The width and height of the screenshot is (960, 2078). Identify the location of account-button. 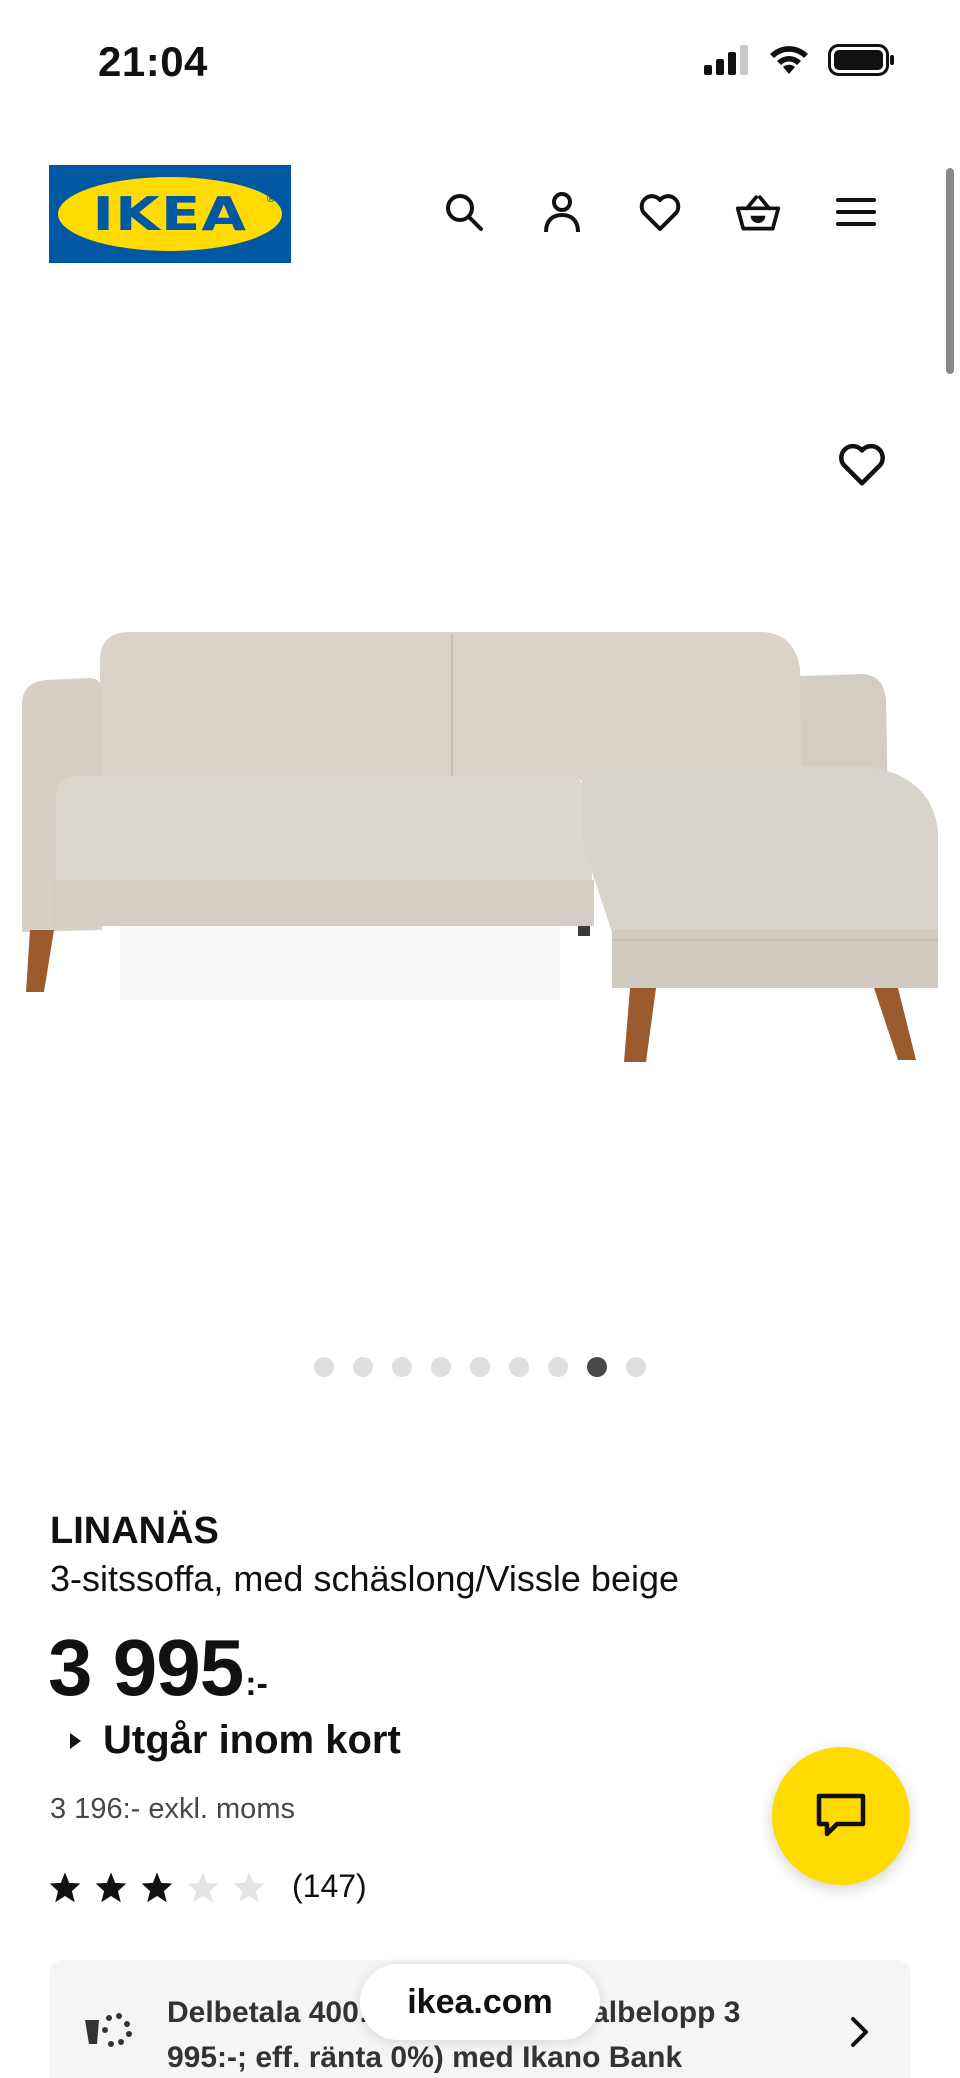
(562, 212).